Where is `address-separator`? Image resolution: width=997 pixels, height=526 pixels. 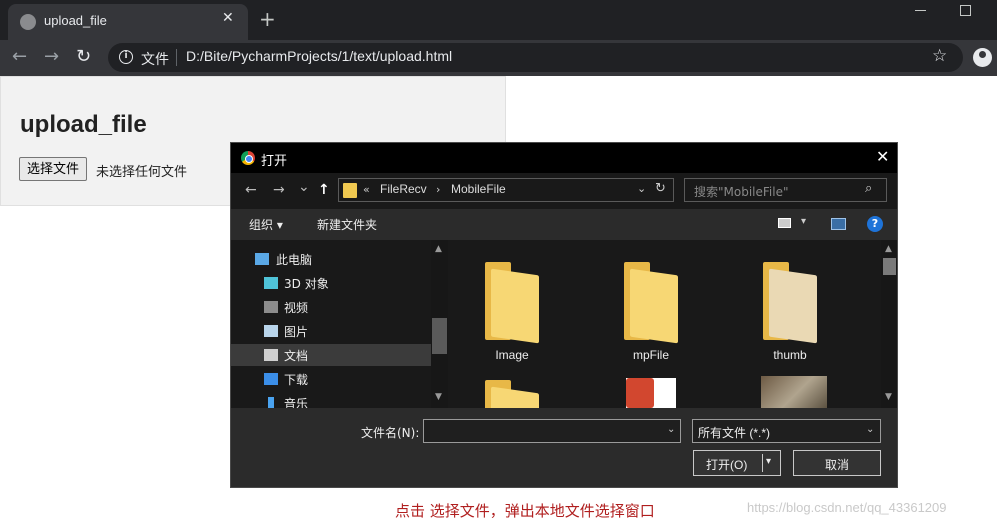 address-separator is located at coordinates (176, 57).